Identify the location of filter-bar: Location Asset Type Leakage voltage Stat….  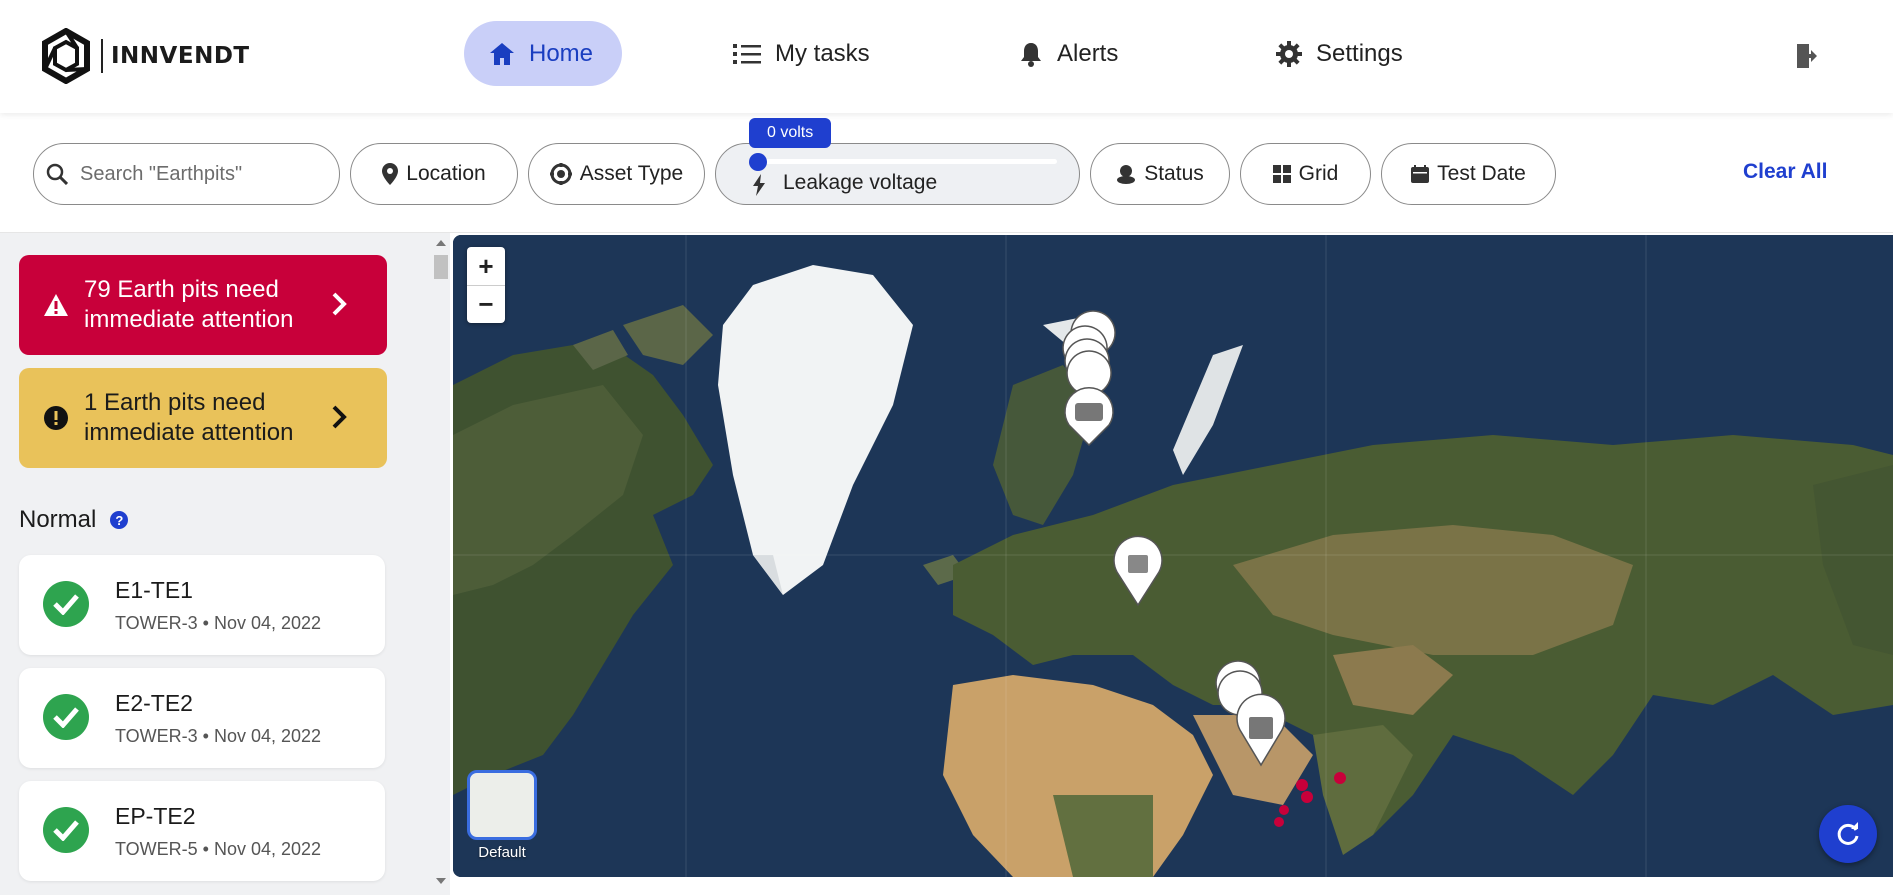
(946, 173).